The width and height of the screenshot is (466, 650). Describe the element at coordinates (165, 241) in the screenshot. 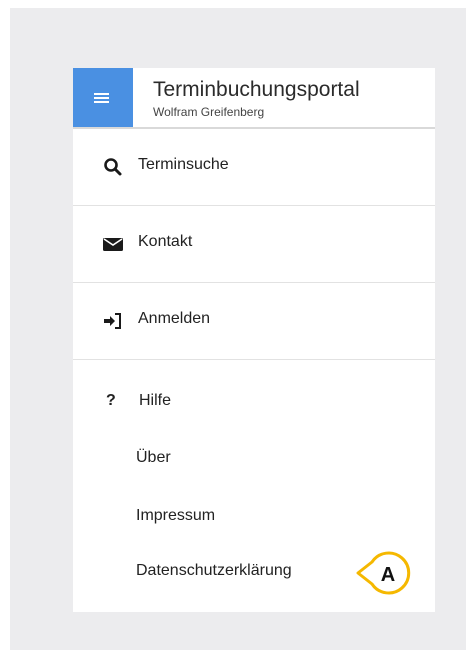

I see `nav-label: Kontakt` at that location.